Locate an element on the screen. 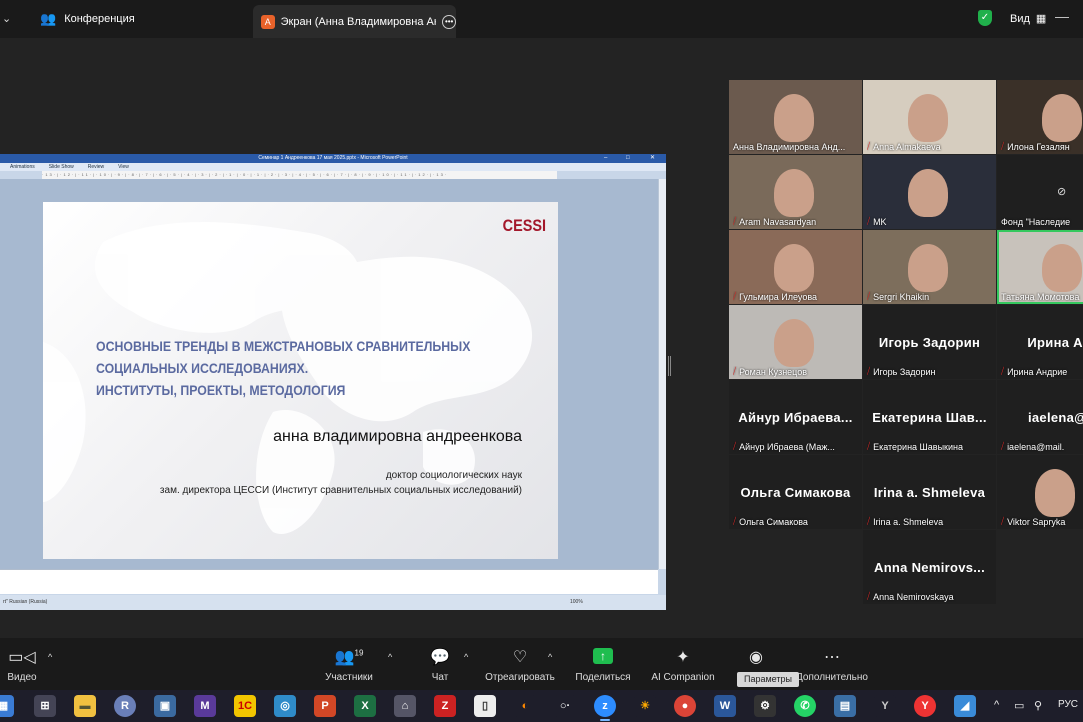 This screenshot has width=1083, height=722. calc-app-icon: ▦ is located at coordinates (7, 706).